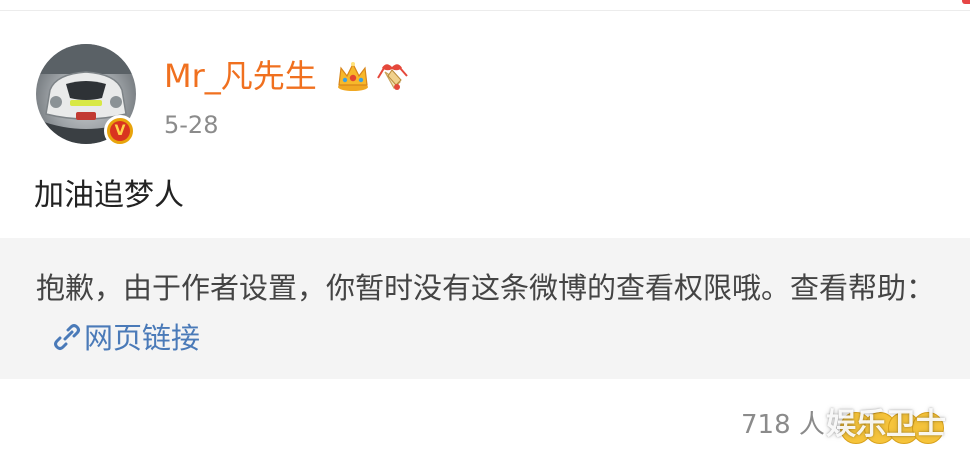 The width and height of the screenshot is (970, 461). What do you see at coordinates (120, 131) in the screenshot?
I see `verified-badge-icon: V` at bounding box center [120, 131].